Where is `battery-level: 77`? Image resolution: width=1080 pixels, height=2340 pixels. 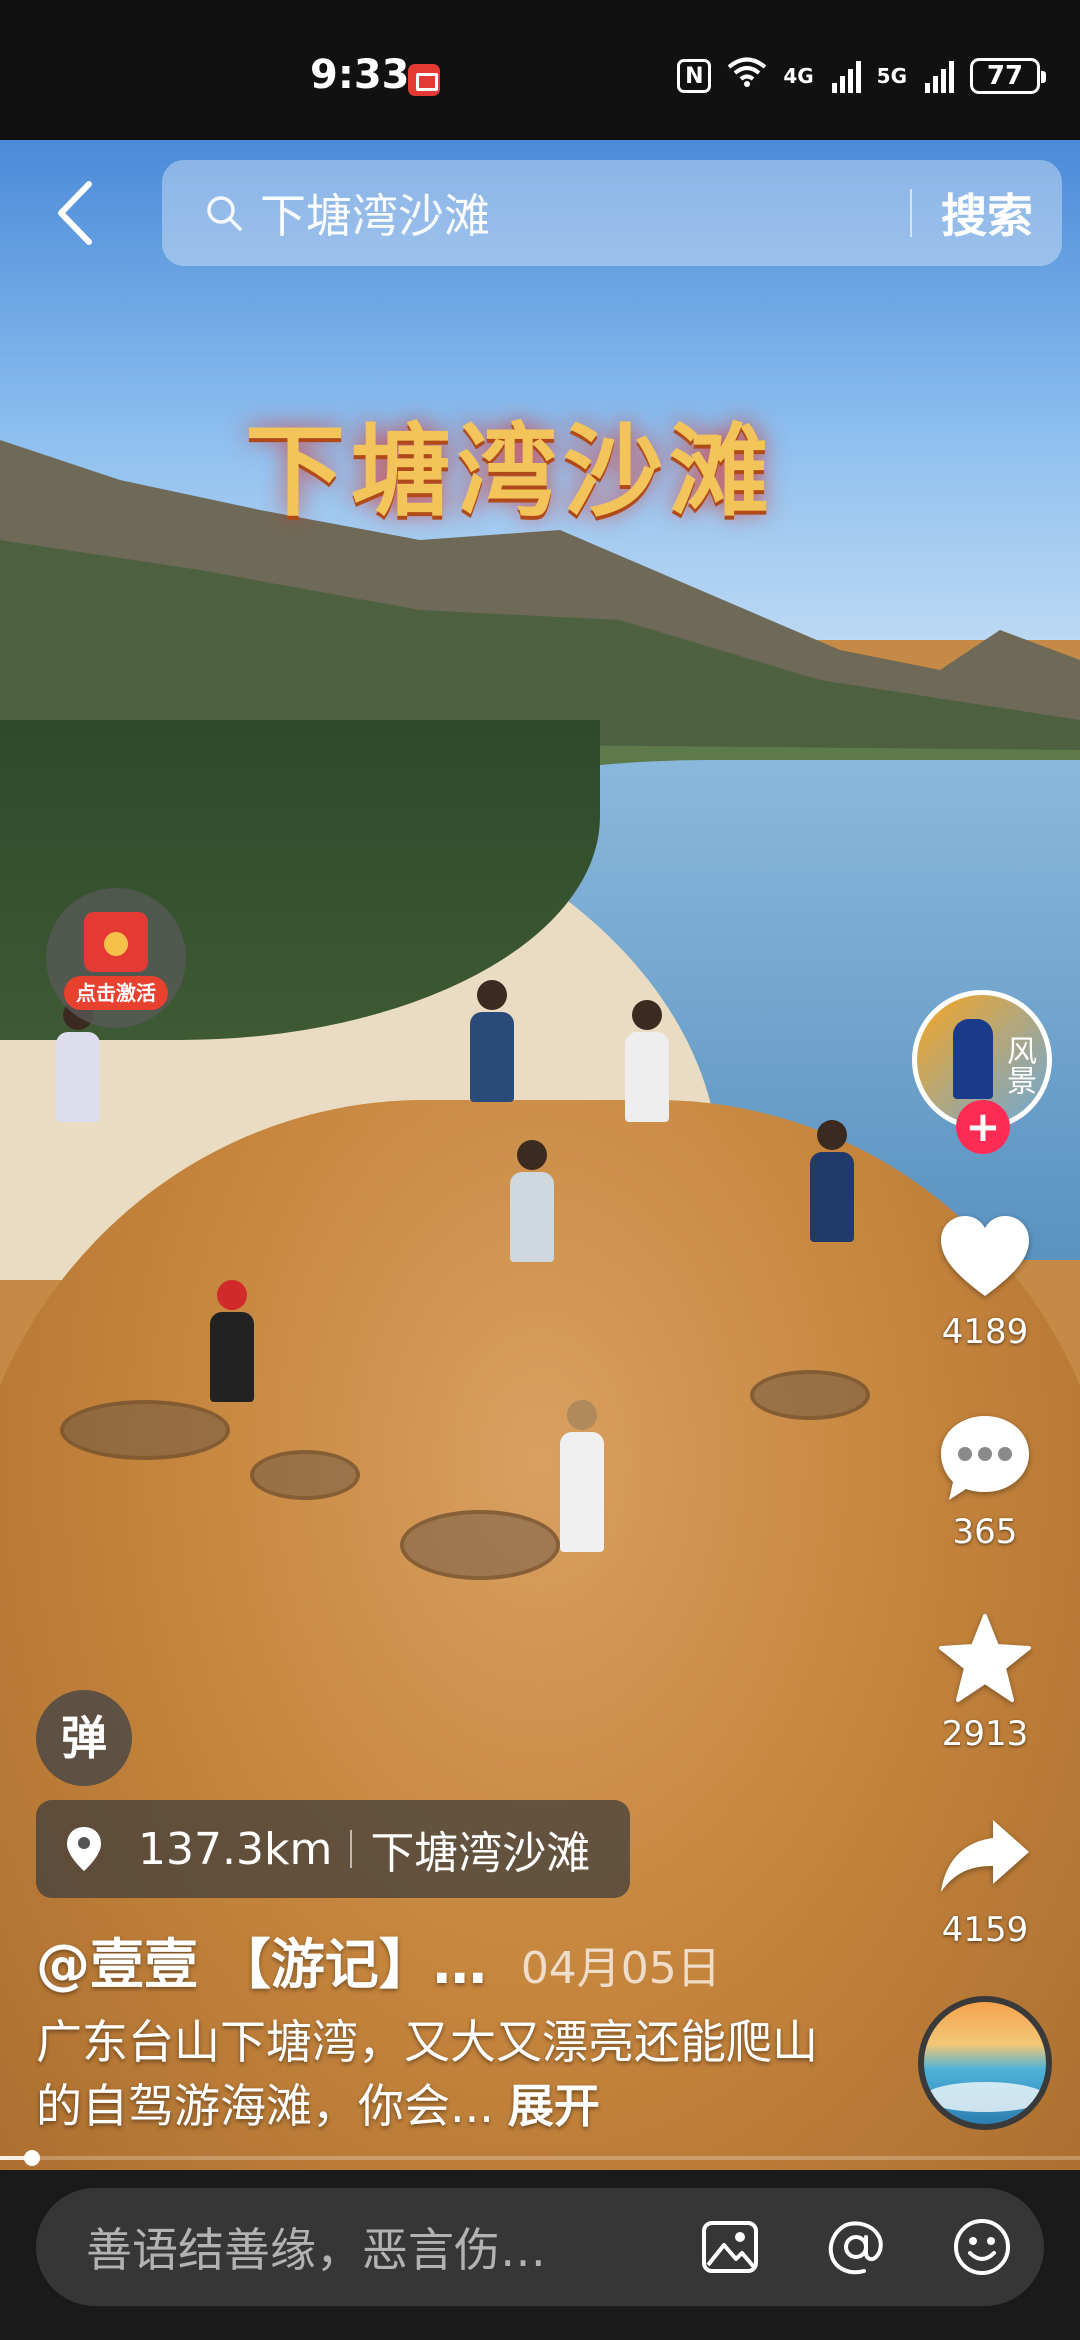
battery-level: 77 is located at coordinates (1005, 76).